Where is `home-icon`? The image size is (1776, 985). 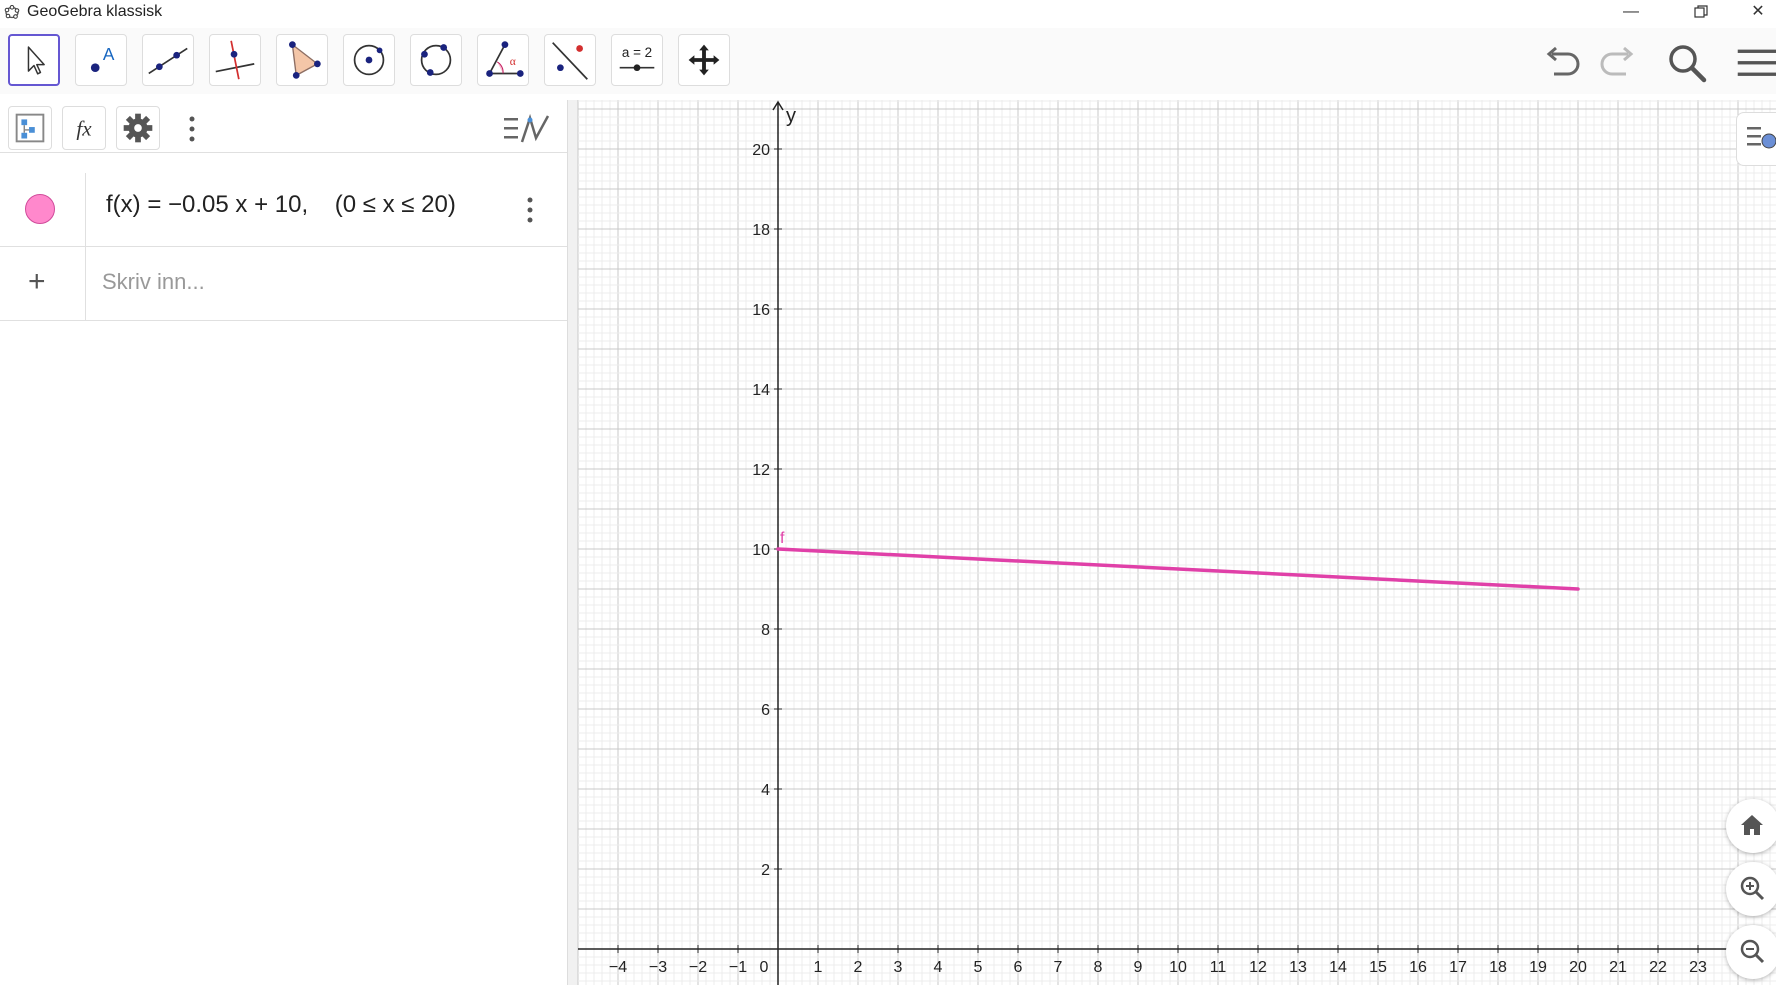 home-icon is located at coordinates (1752, 825).